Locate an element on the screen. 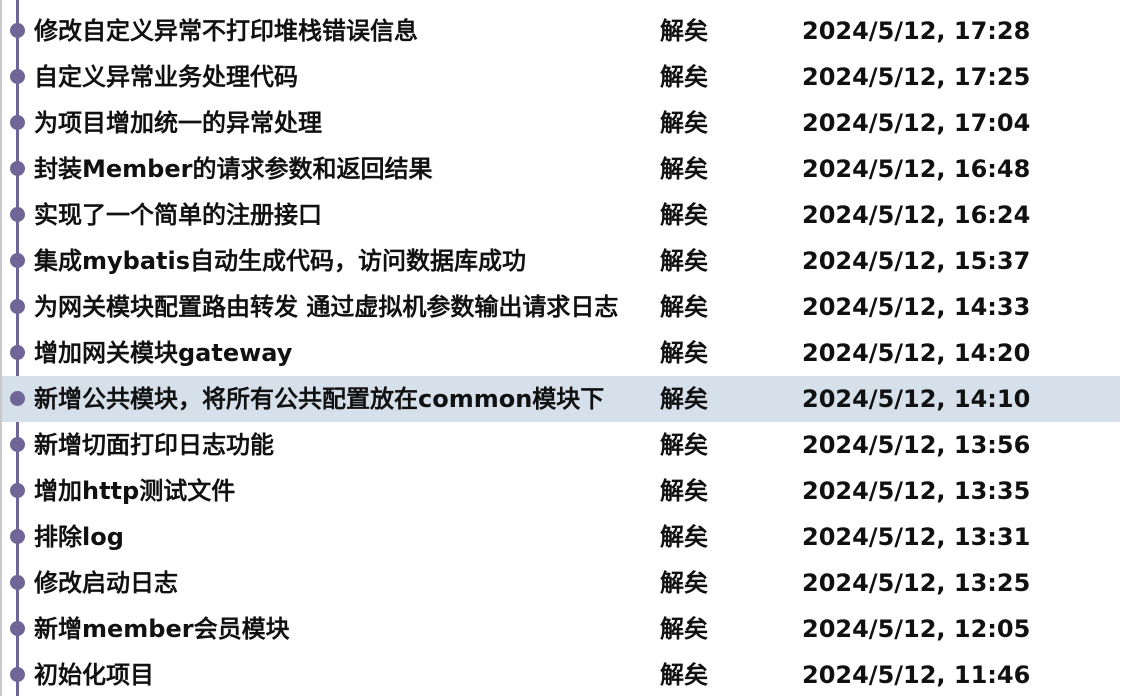 Image resolution: width=1122 pixels, height=696 pixels. commit-message: 修改启动日志 is located at coordinates (106, 583).